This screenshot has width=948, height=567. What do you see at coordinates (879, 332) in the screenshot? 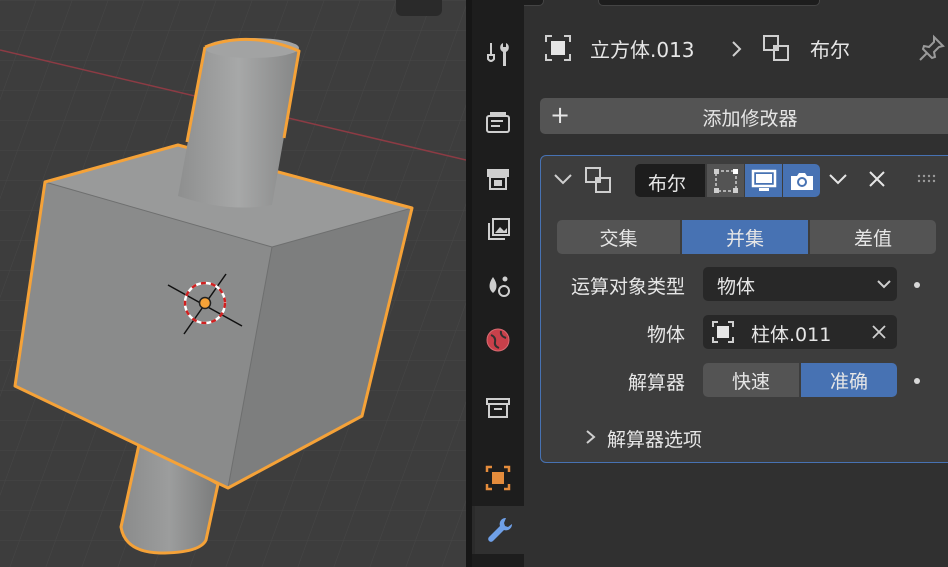
I see `clear-icon` at bounding box center [879, 332].